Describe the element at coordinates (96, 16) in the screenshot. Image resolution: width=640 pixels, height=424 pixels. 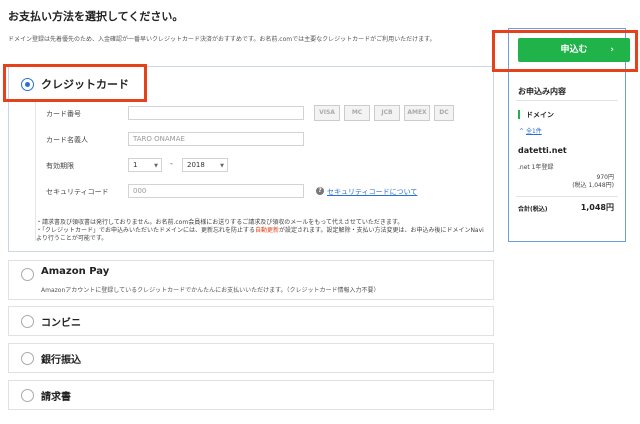
I see `page-title: お支払い方法を選択してください。` at that location.